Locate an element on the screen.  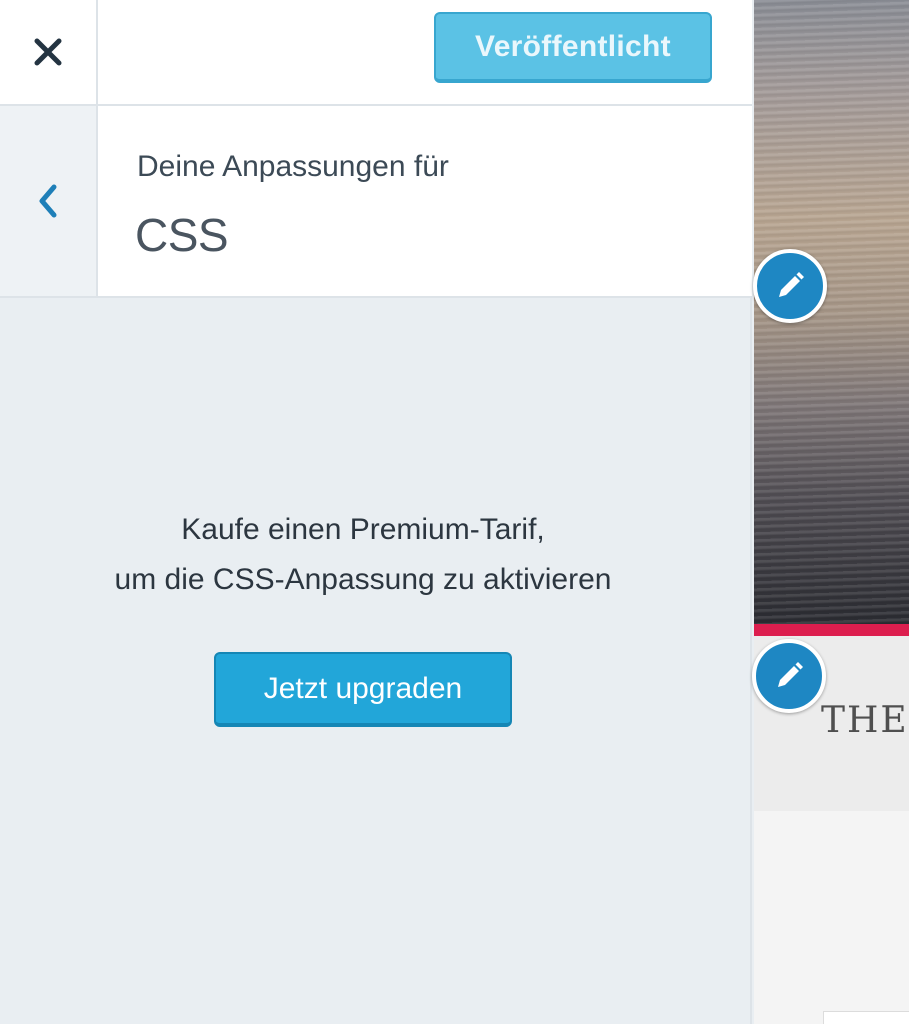
customizer-header: Veröffentlicht is located at coordinates (376, 53).